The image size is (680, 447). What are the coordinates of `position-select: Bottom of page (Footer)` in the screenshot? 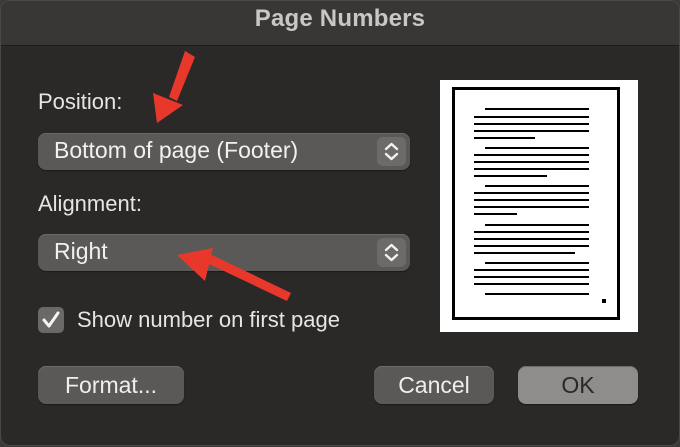 It's located at (224, 151).